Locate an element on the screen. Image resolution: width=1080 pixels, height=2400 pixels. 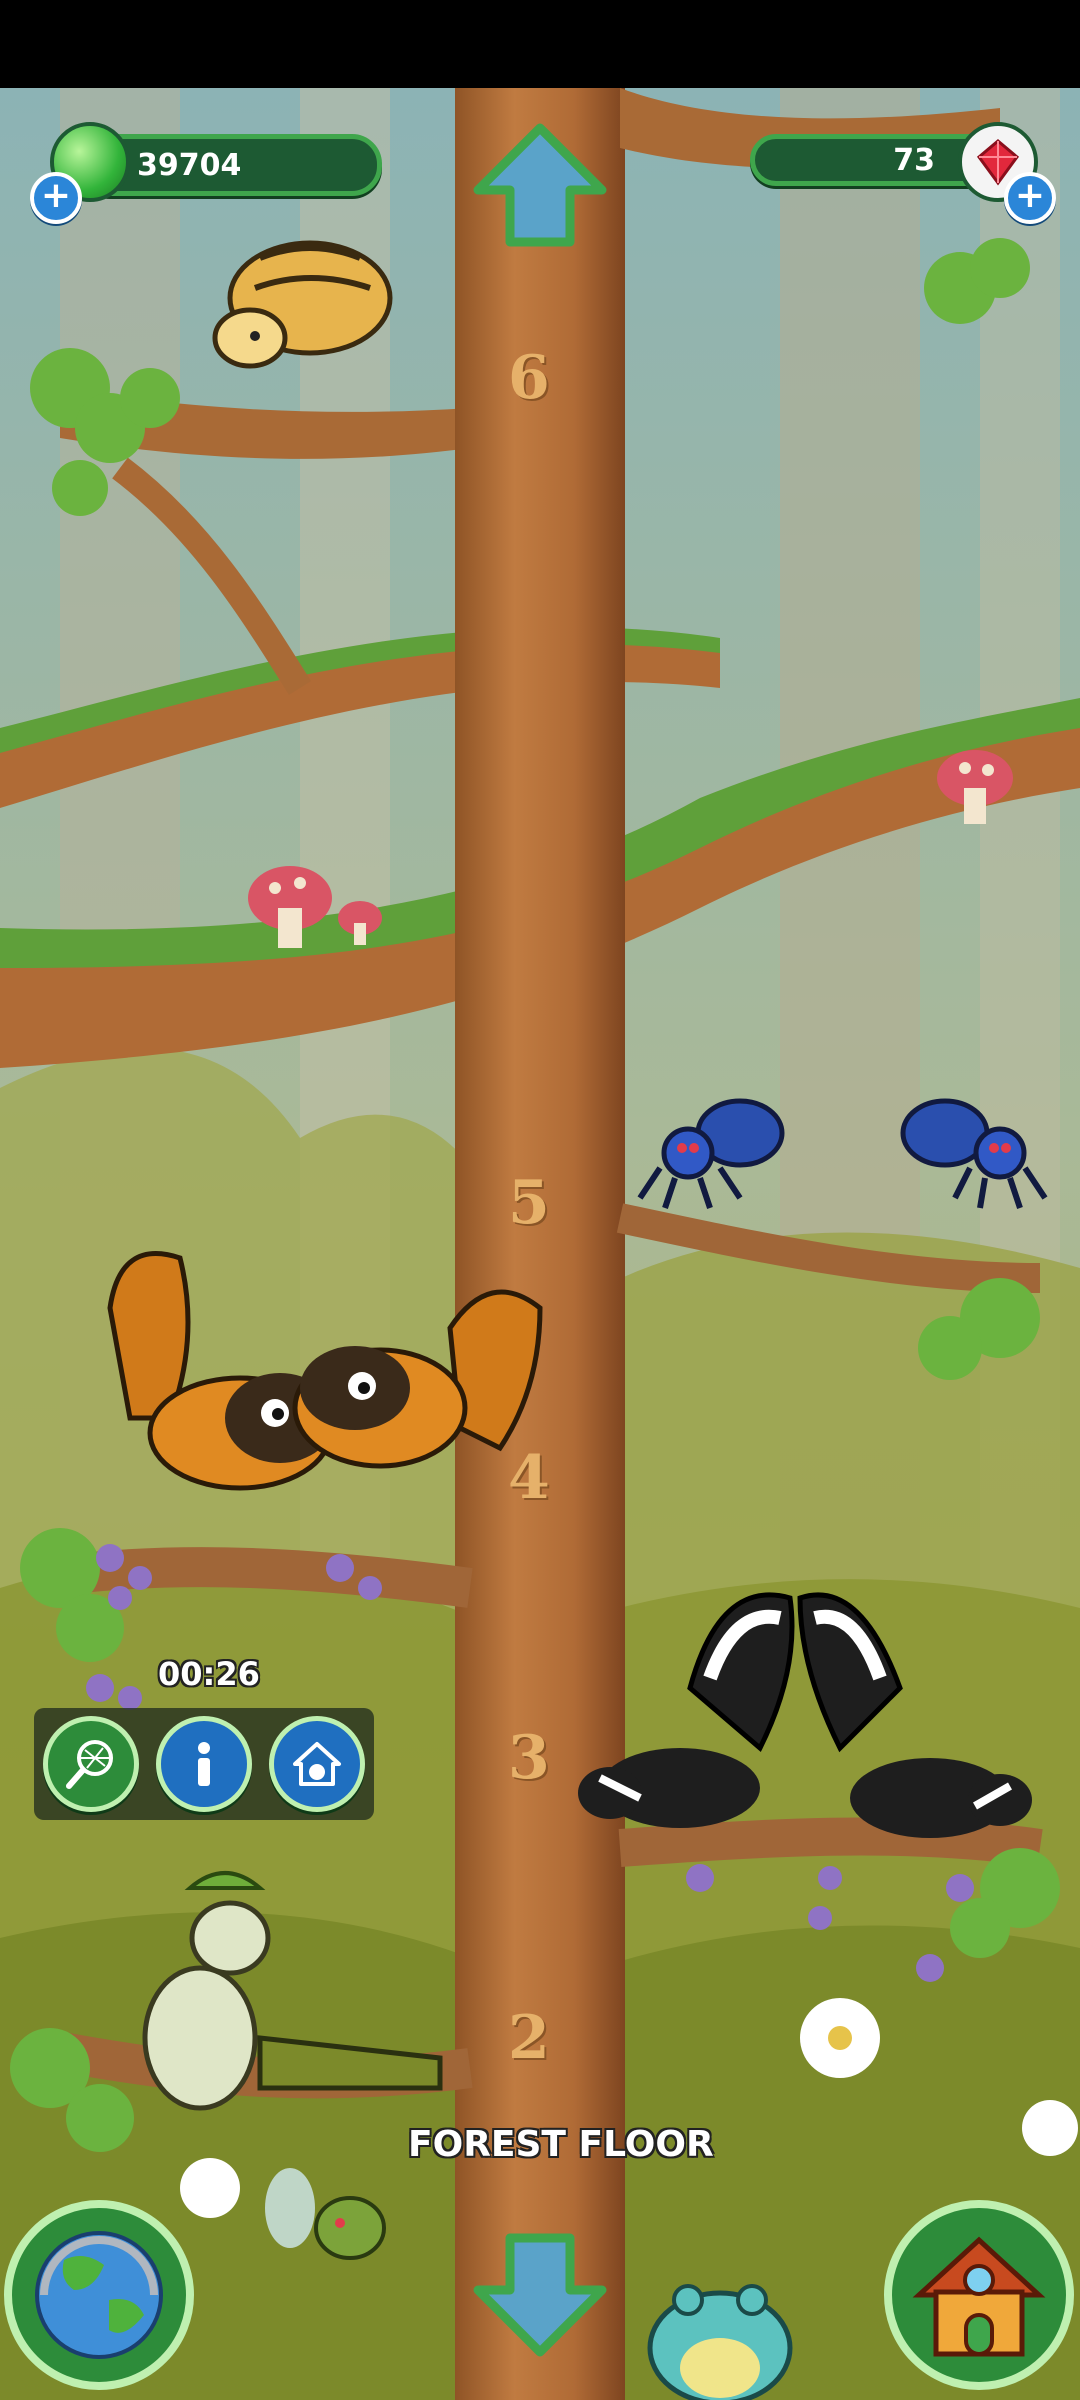
floor-up-button is located at coordinates (540, 185).